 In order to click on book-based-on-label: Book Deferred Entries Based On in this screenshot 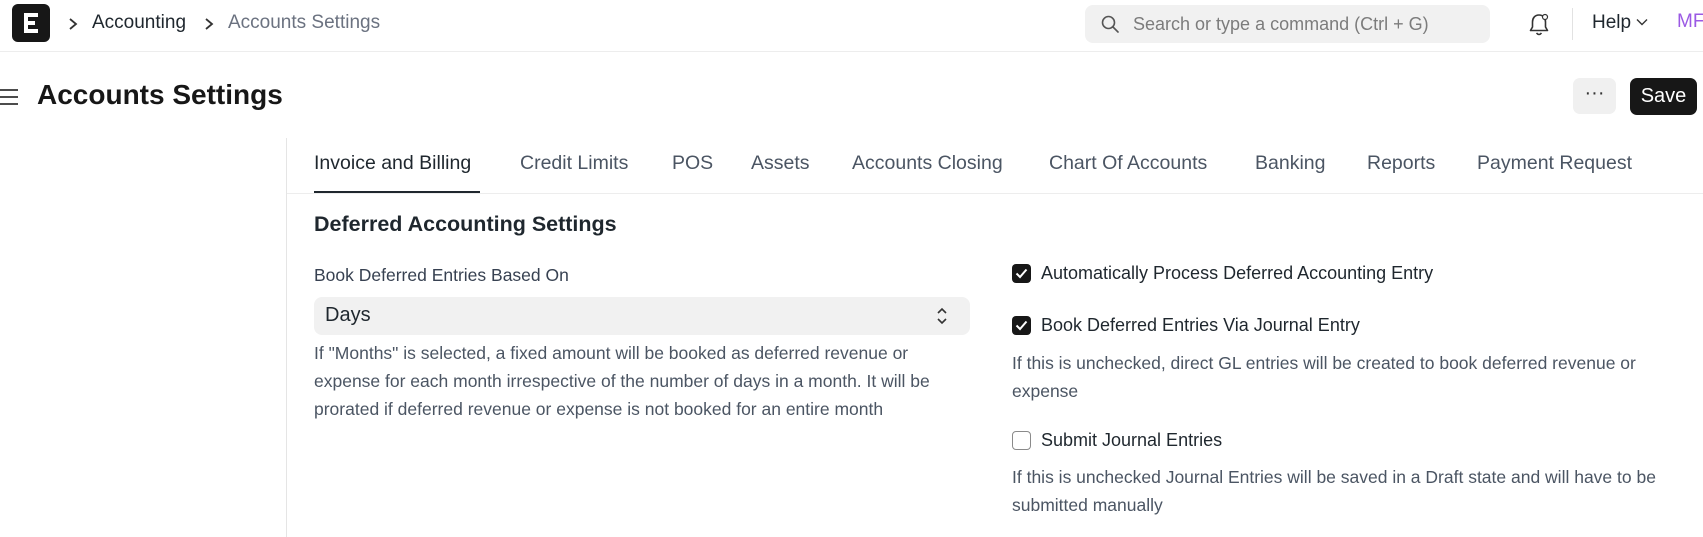, I will do `click(441, 275)`.